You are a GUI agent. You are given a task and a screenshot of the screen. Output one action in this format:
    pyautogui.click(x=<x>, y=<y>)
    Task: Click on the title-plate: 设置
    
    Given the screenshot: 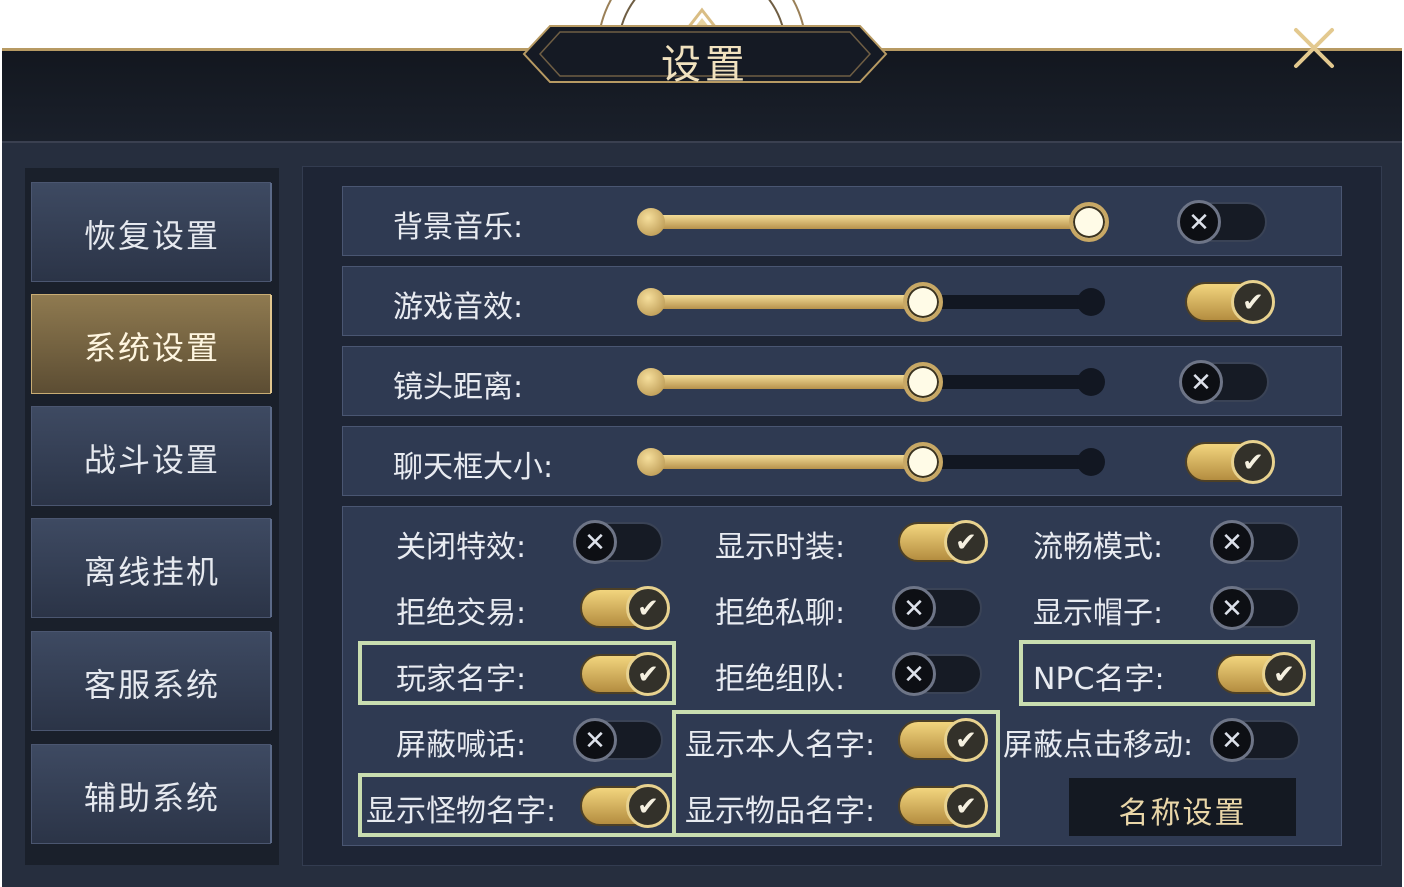 What is the action you would take?
    pyautogui.click(x=705, y=55)
    